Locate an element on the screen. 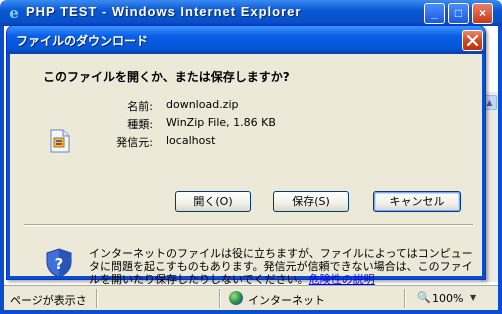  status-bar: ページが表示さ インターネット 🔍 100% ▼ is located at coordinates (251, 297).